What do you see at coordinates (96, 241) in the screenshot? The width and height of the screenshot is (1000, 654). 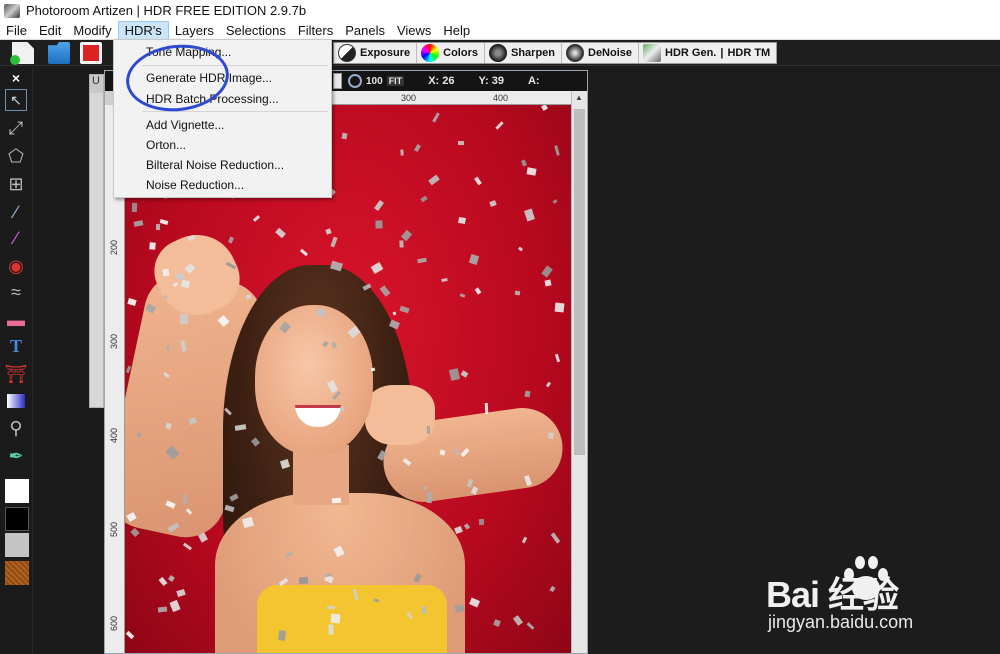 I see `background-document-window: U` at bounding box center [96, 241].